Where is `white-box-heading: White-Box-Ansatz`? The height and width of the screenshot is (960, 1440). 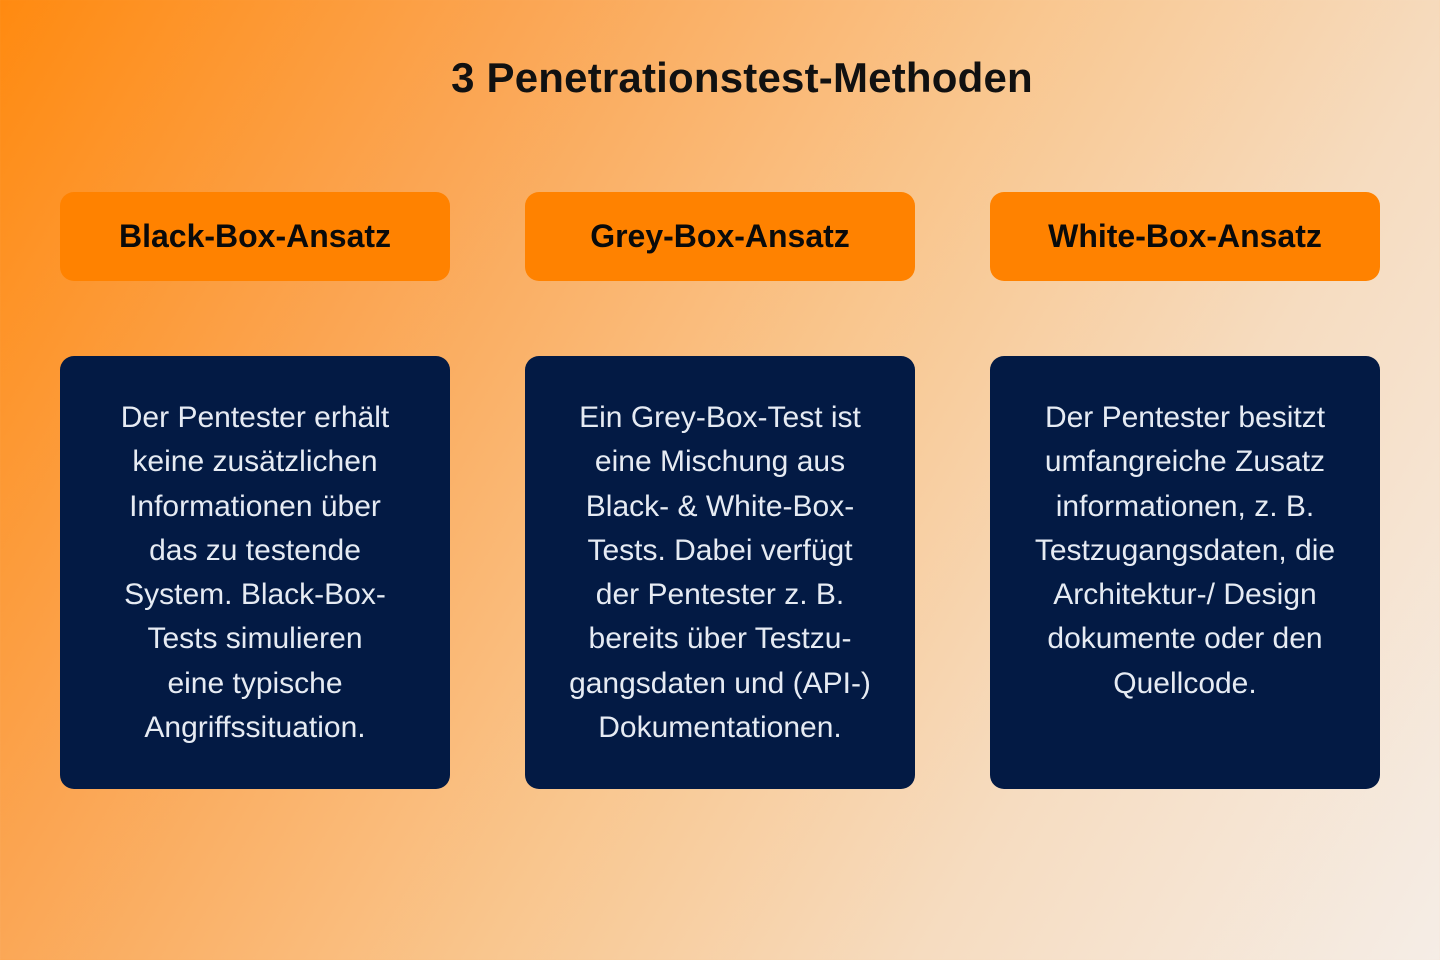 white-box-heading: White-Box-Ansatz is located at coordinates (1185, 236).